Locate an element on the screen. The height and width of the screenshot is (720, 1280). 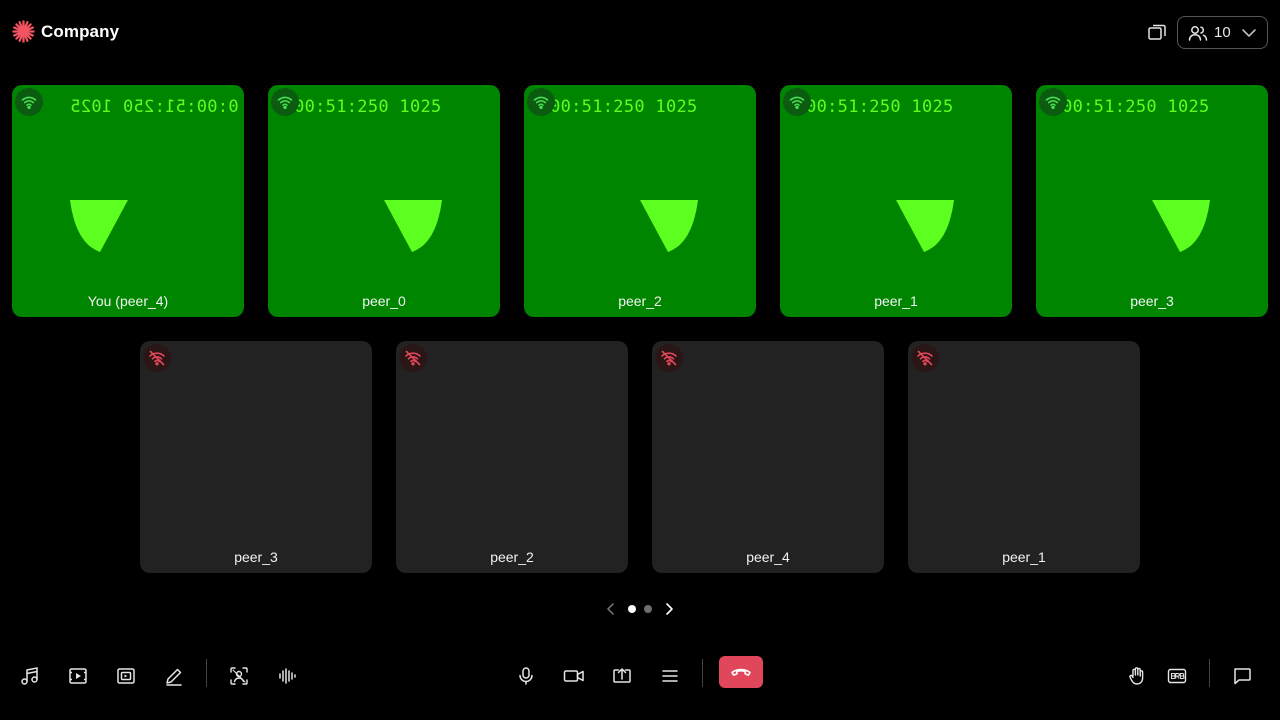
picture-in-picture-button is located at coordinates (1157, 32).